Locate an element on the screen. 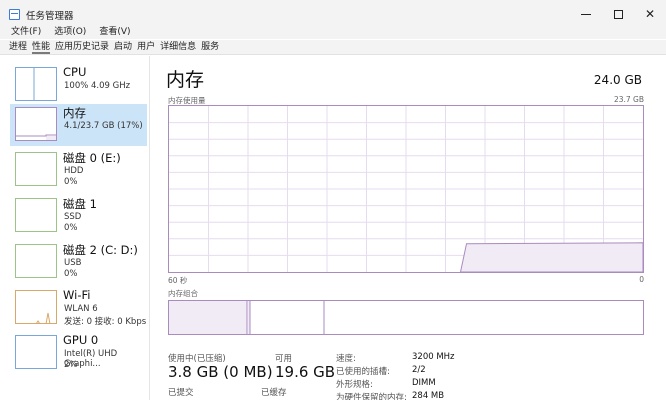 Image resolution: width=666 pixels, height=400 pixels. minimize-button is located at coordinates (586, 14).